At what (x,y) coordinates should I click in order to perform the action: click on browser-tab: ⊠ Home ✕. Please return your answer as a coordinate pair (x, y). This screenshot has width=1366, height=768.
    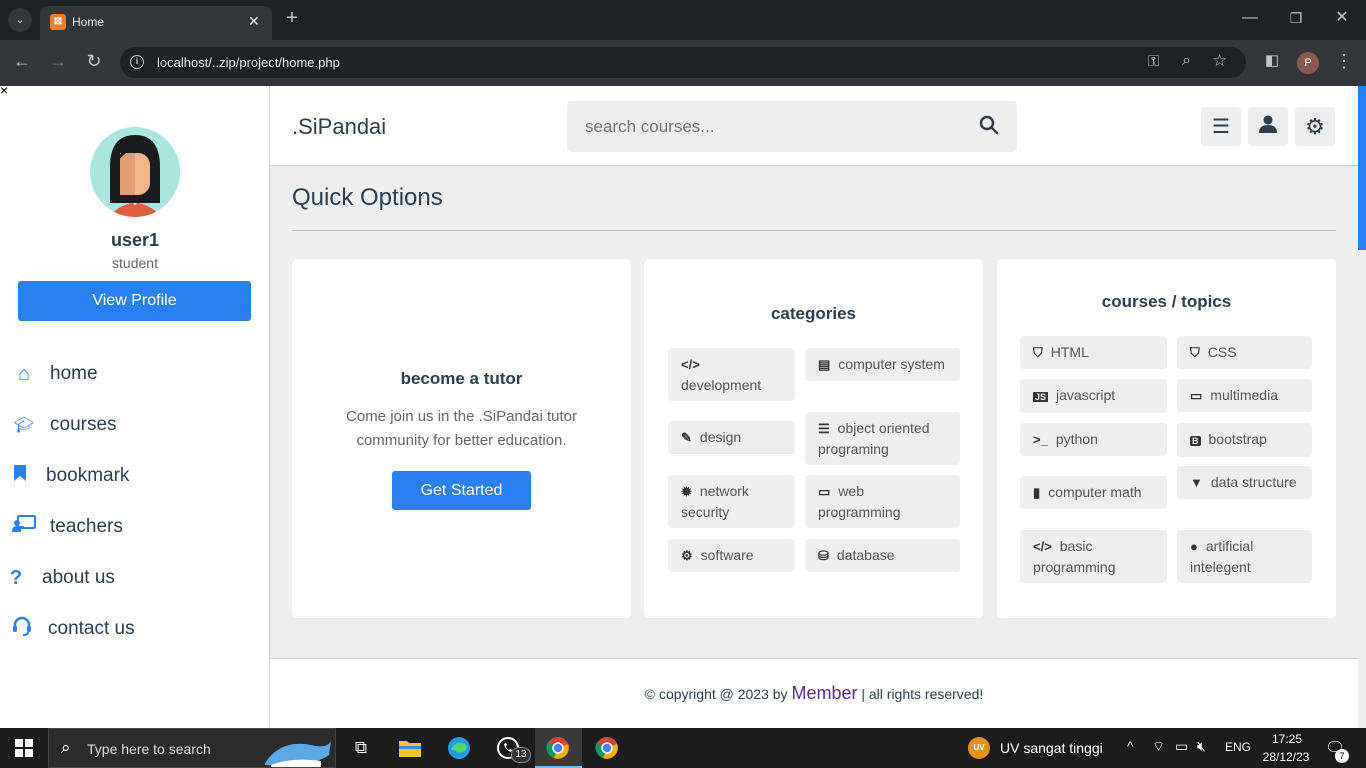
    Looking at the image, I should click on (156, 23).